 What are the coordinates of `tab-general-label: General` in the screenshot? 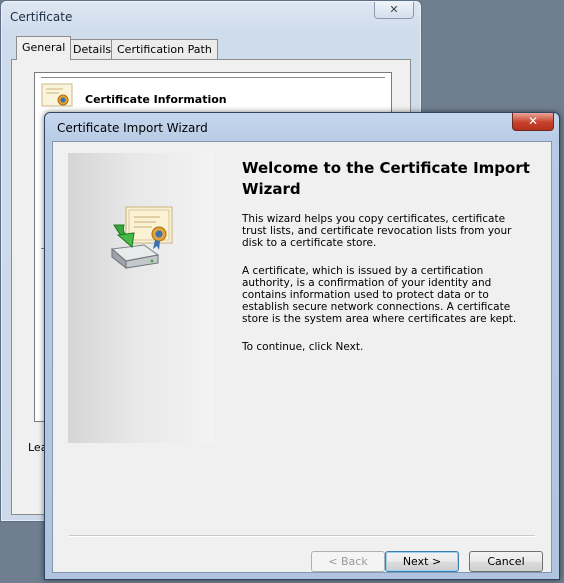 It's located at (44, 47).